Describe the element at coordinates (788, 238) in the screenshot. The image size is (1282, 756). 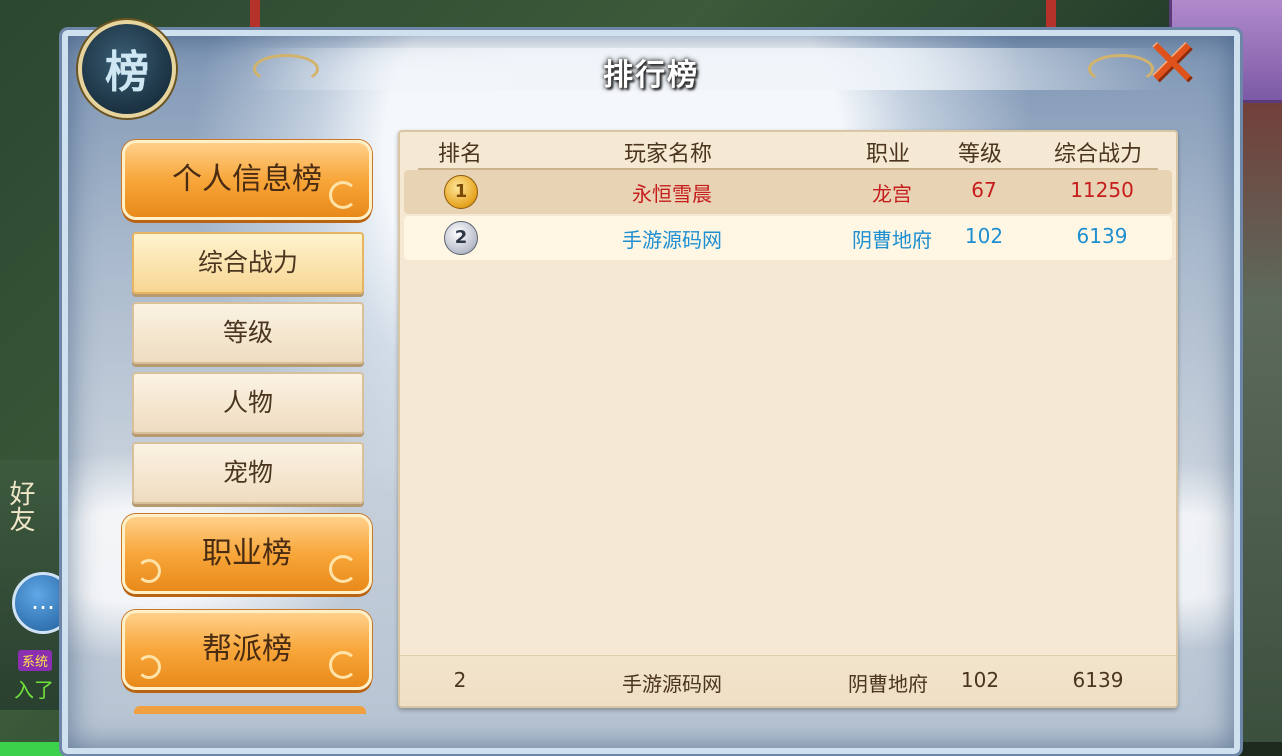
I see `table-row: 2 手游源码网 阴曹地府 102 6139` at that location.